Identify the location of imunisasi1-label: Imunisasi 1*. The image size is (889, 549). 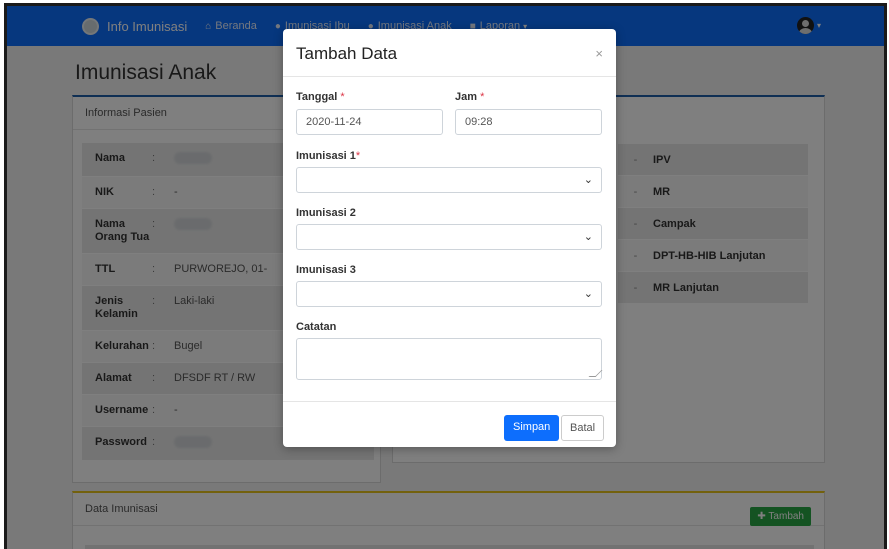
(328, 156).